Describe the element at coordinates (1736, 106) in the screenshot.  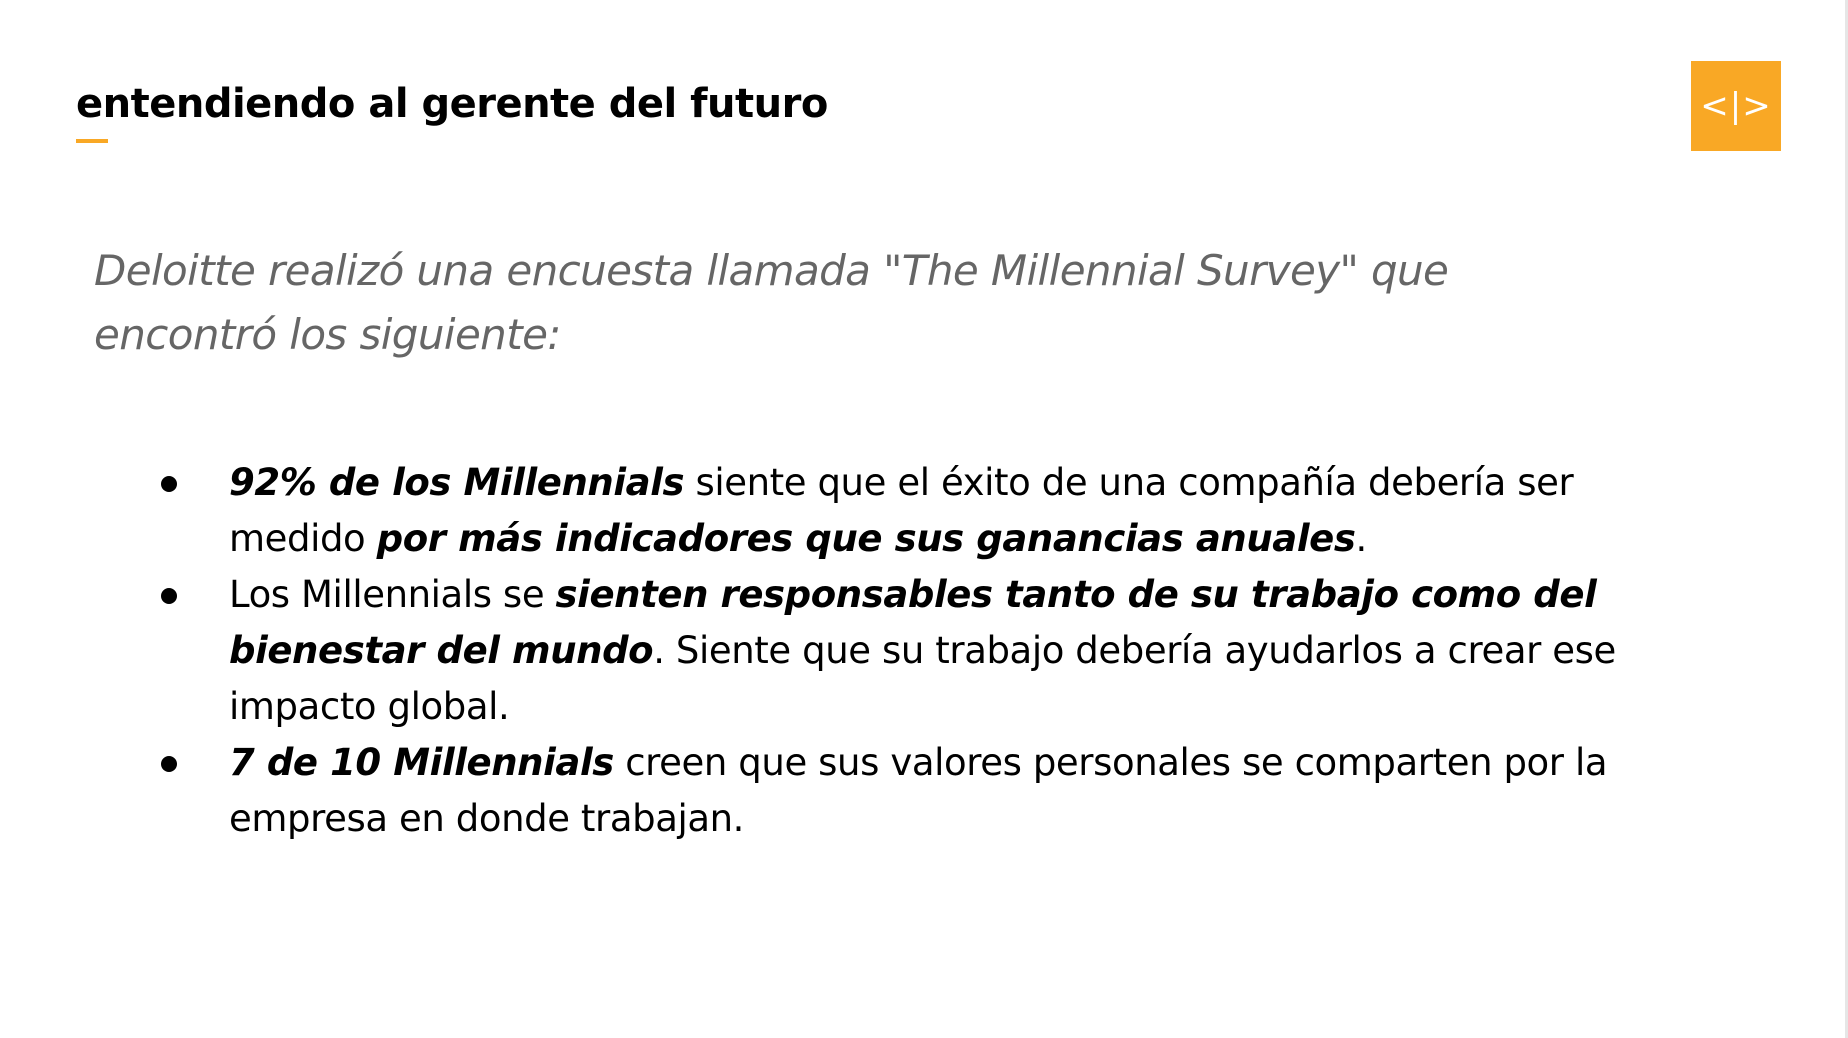
I see `code-logo-icon: <|>` at that location.